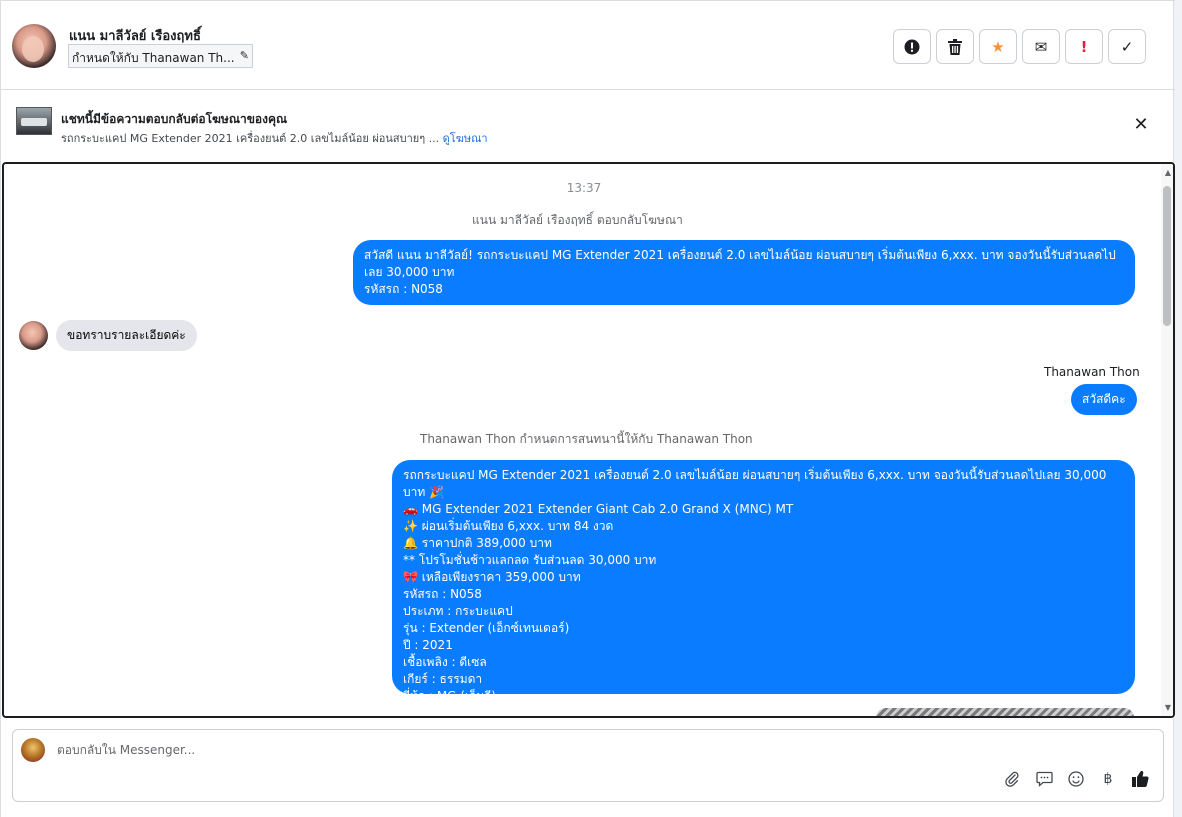 The height and width of the screenshot is (817, 1182). What do you see at coordinates (1140, 779) in the screenshot?
I see `thumbs-up-icon` at bounding box center [1140, 779].